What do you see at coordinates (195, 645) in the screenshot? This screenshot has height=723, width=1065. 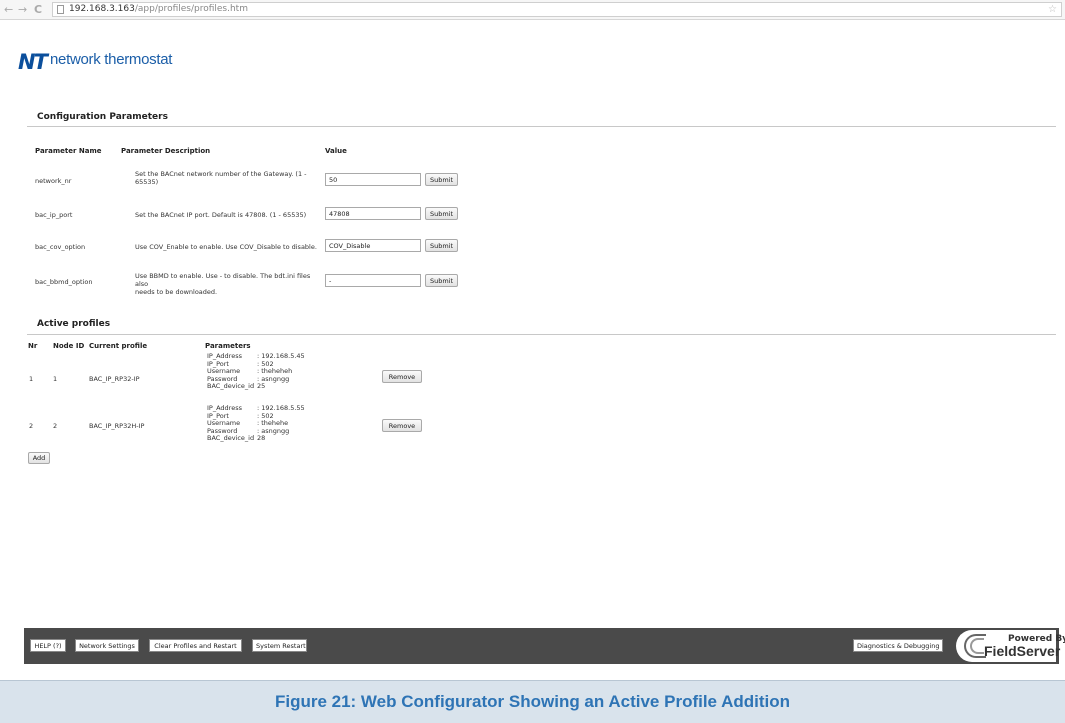 I see `clear-profiles-restart-button: Clear Profiles and Restart` at bounding box center [195, 645].